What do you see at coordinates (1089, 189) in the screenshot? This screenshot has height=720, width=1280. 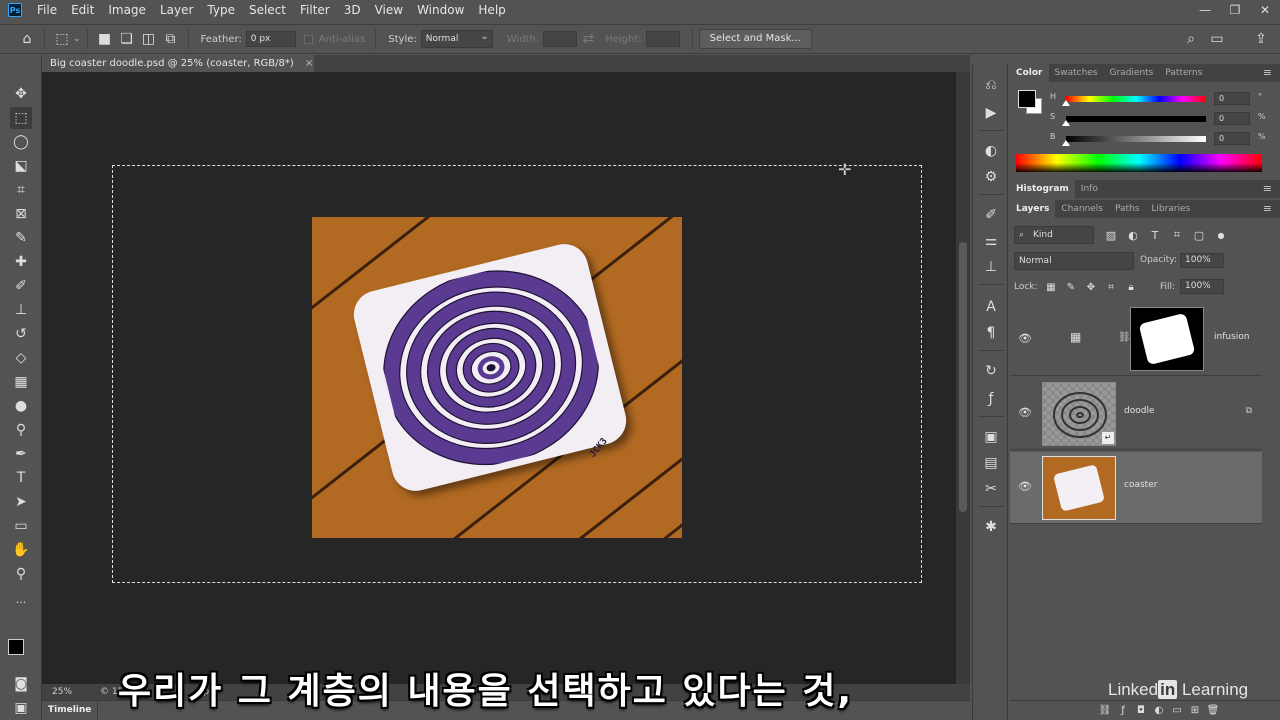 I see `tab-info: Info` at bounding box center [1089, 189].